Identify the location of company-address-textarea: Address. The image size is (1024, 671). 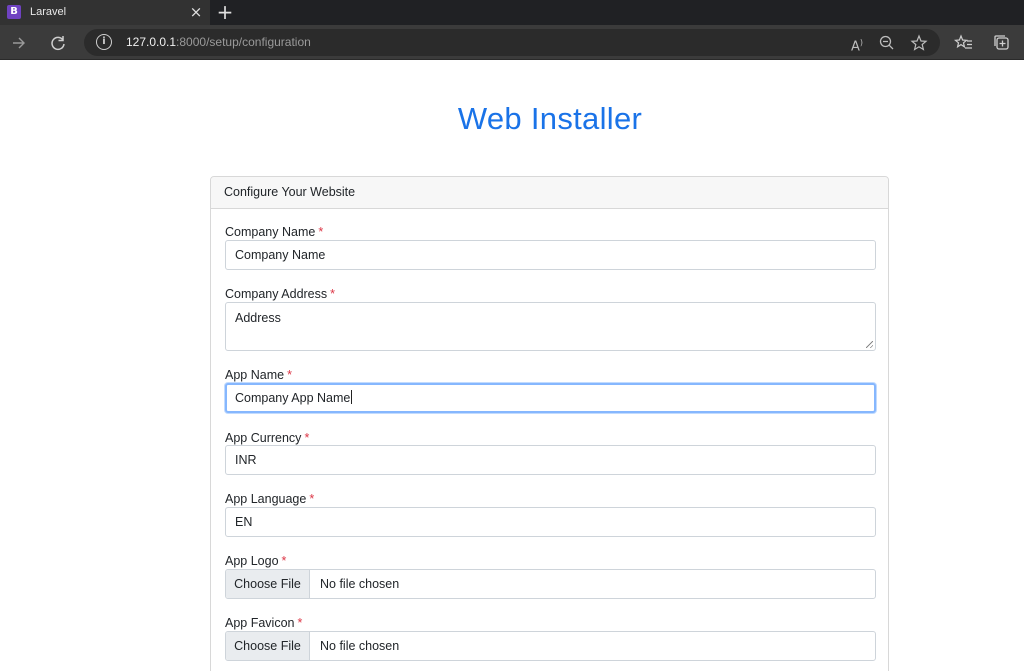
(550, 326).